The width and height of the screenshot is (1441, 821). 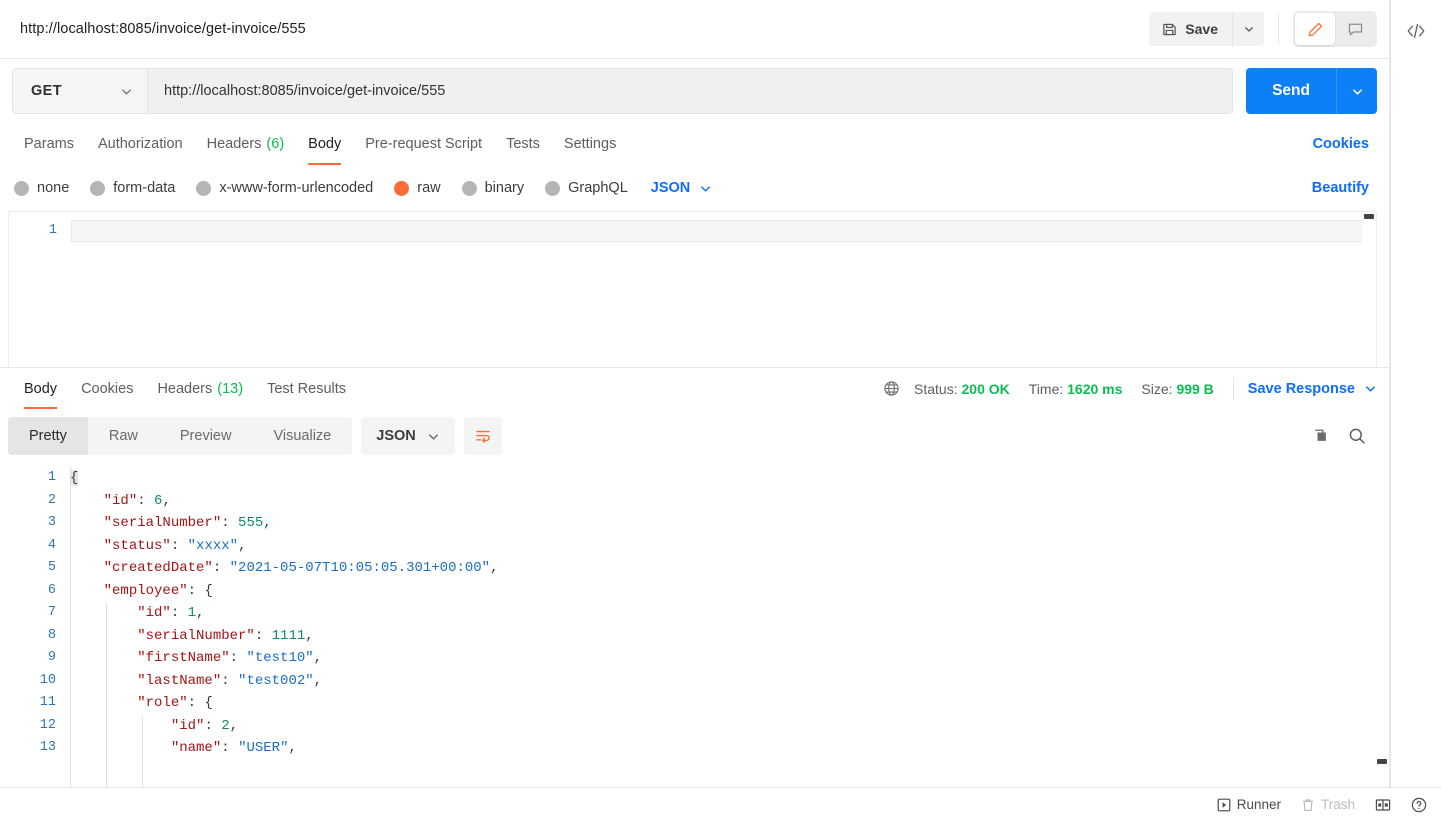 What do you see at coordinates (1195, 388) in the screenshot?
I see `size-value: 999 B` at bounding box center [1195, 388].